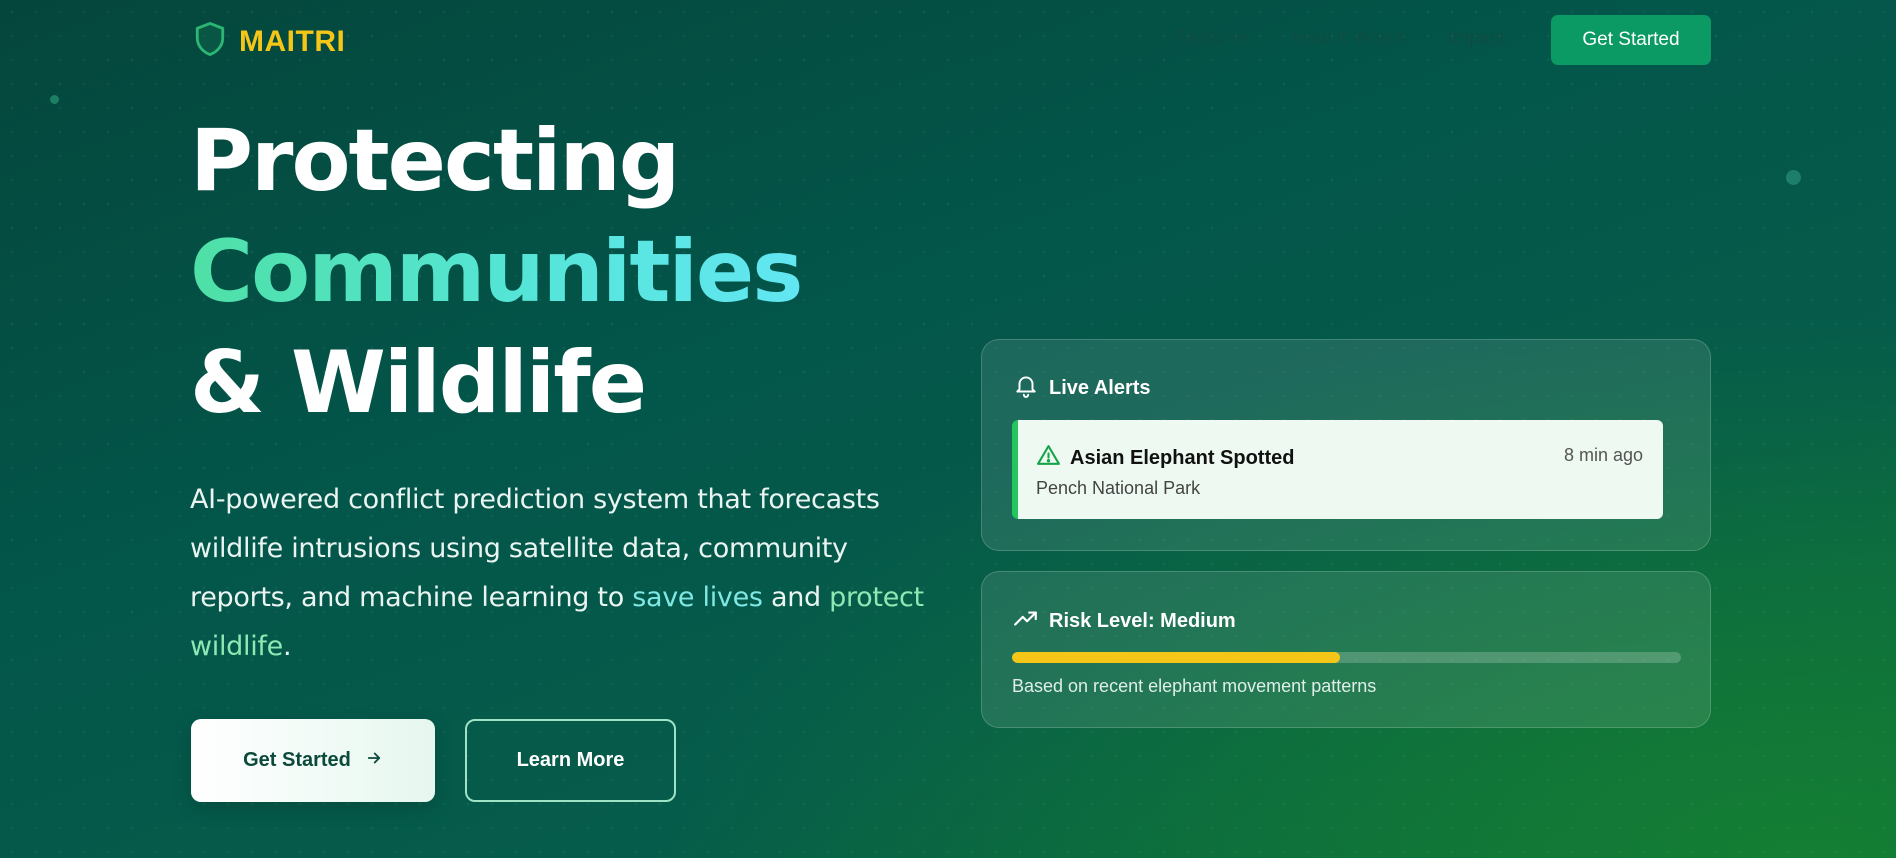 The width and height of the screenshot is (1896, 858). I want to click on warning-triangle-icon, so click(1048, 458).